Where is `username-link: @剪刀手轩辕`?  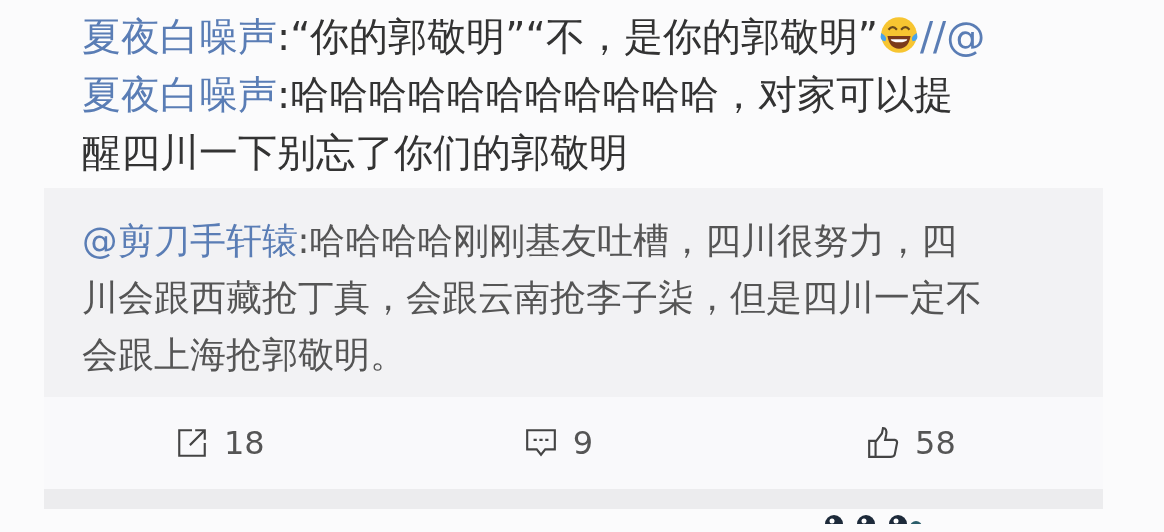 username-link: @剪刀手轩辕 is located at coordinates (190, 240).